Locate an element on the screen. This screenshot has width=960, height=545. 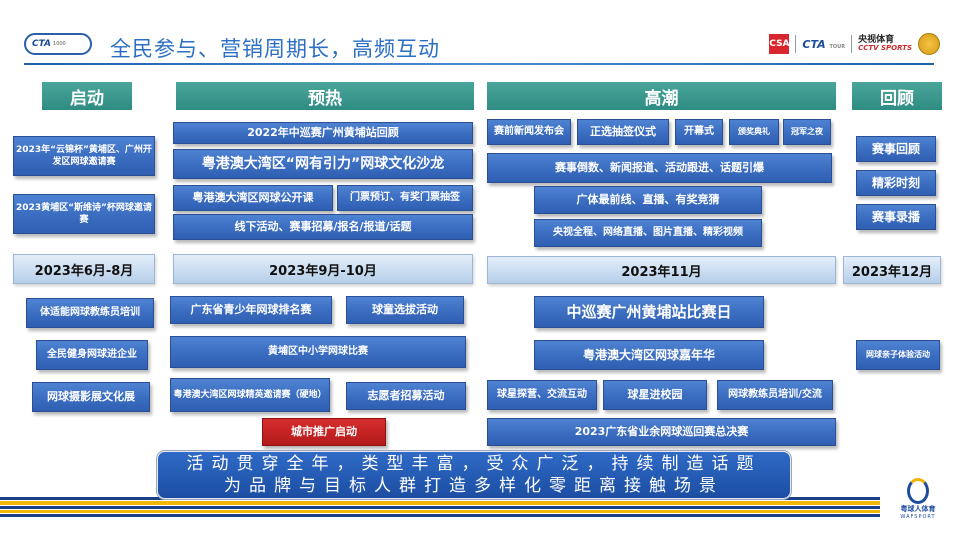
warmup-event-open-class: 粤港澳大湾区网球公开课 is located at coordinates (253, 198).